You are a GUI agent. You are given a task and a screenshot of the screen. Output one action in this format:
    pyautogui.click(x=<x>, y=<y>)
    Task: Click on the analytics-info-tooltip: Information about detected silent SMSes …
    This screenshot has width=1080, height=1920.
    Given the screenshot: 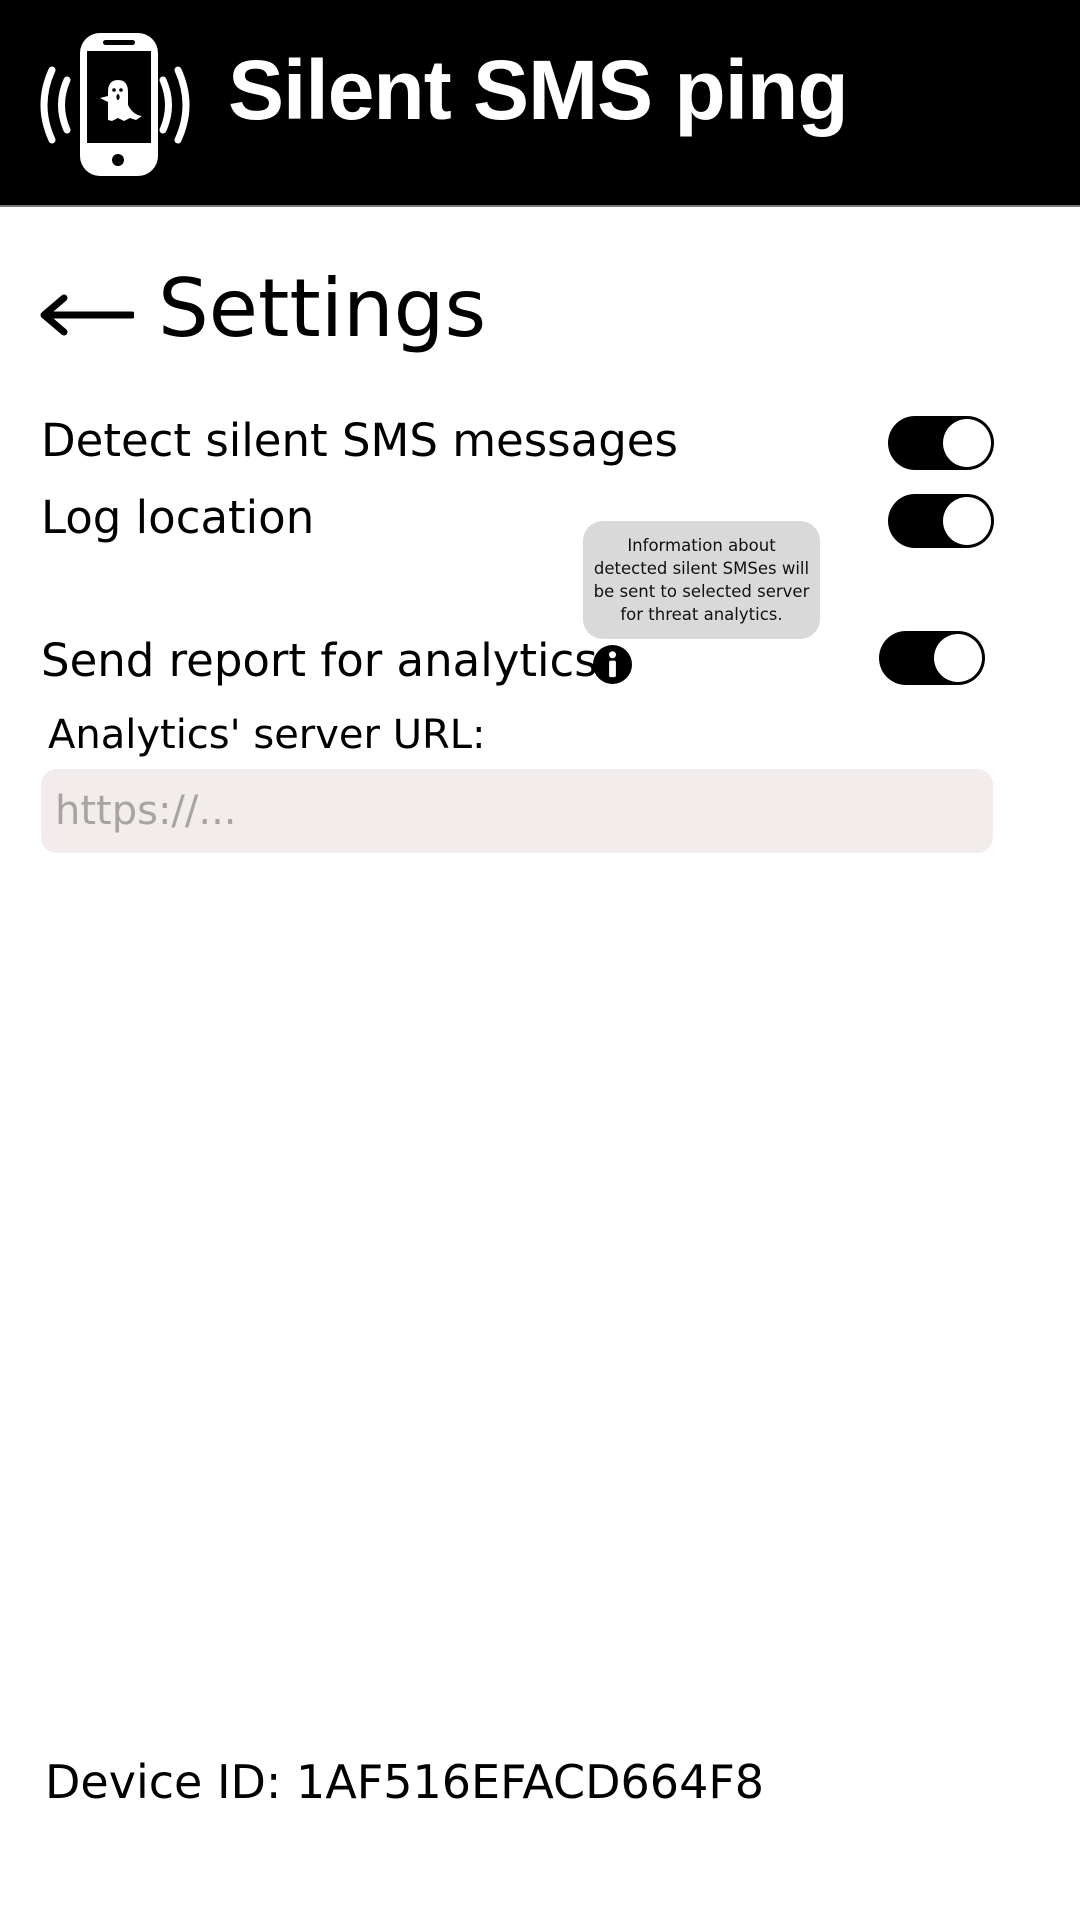 What is the action you would take?
    pyautogui.click(x=701, y=580)
    